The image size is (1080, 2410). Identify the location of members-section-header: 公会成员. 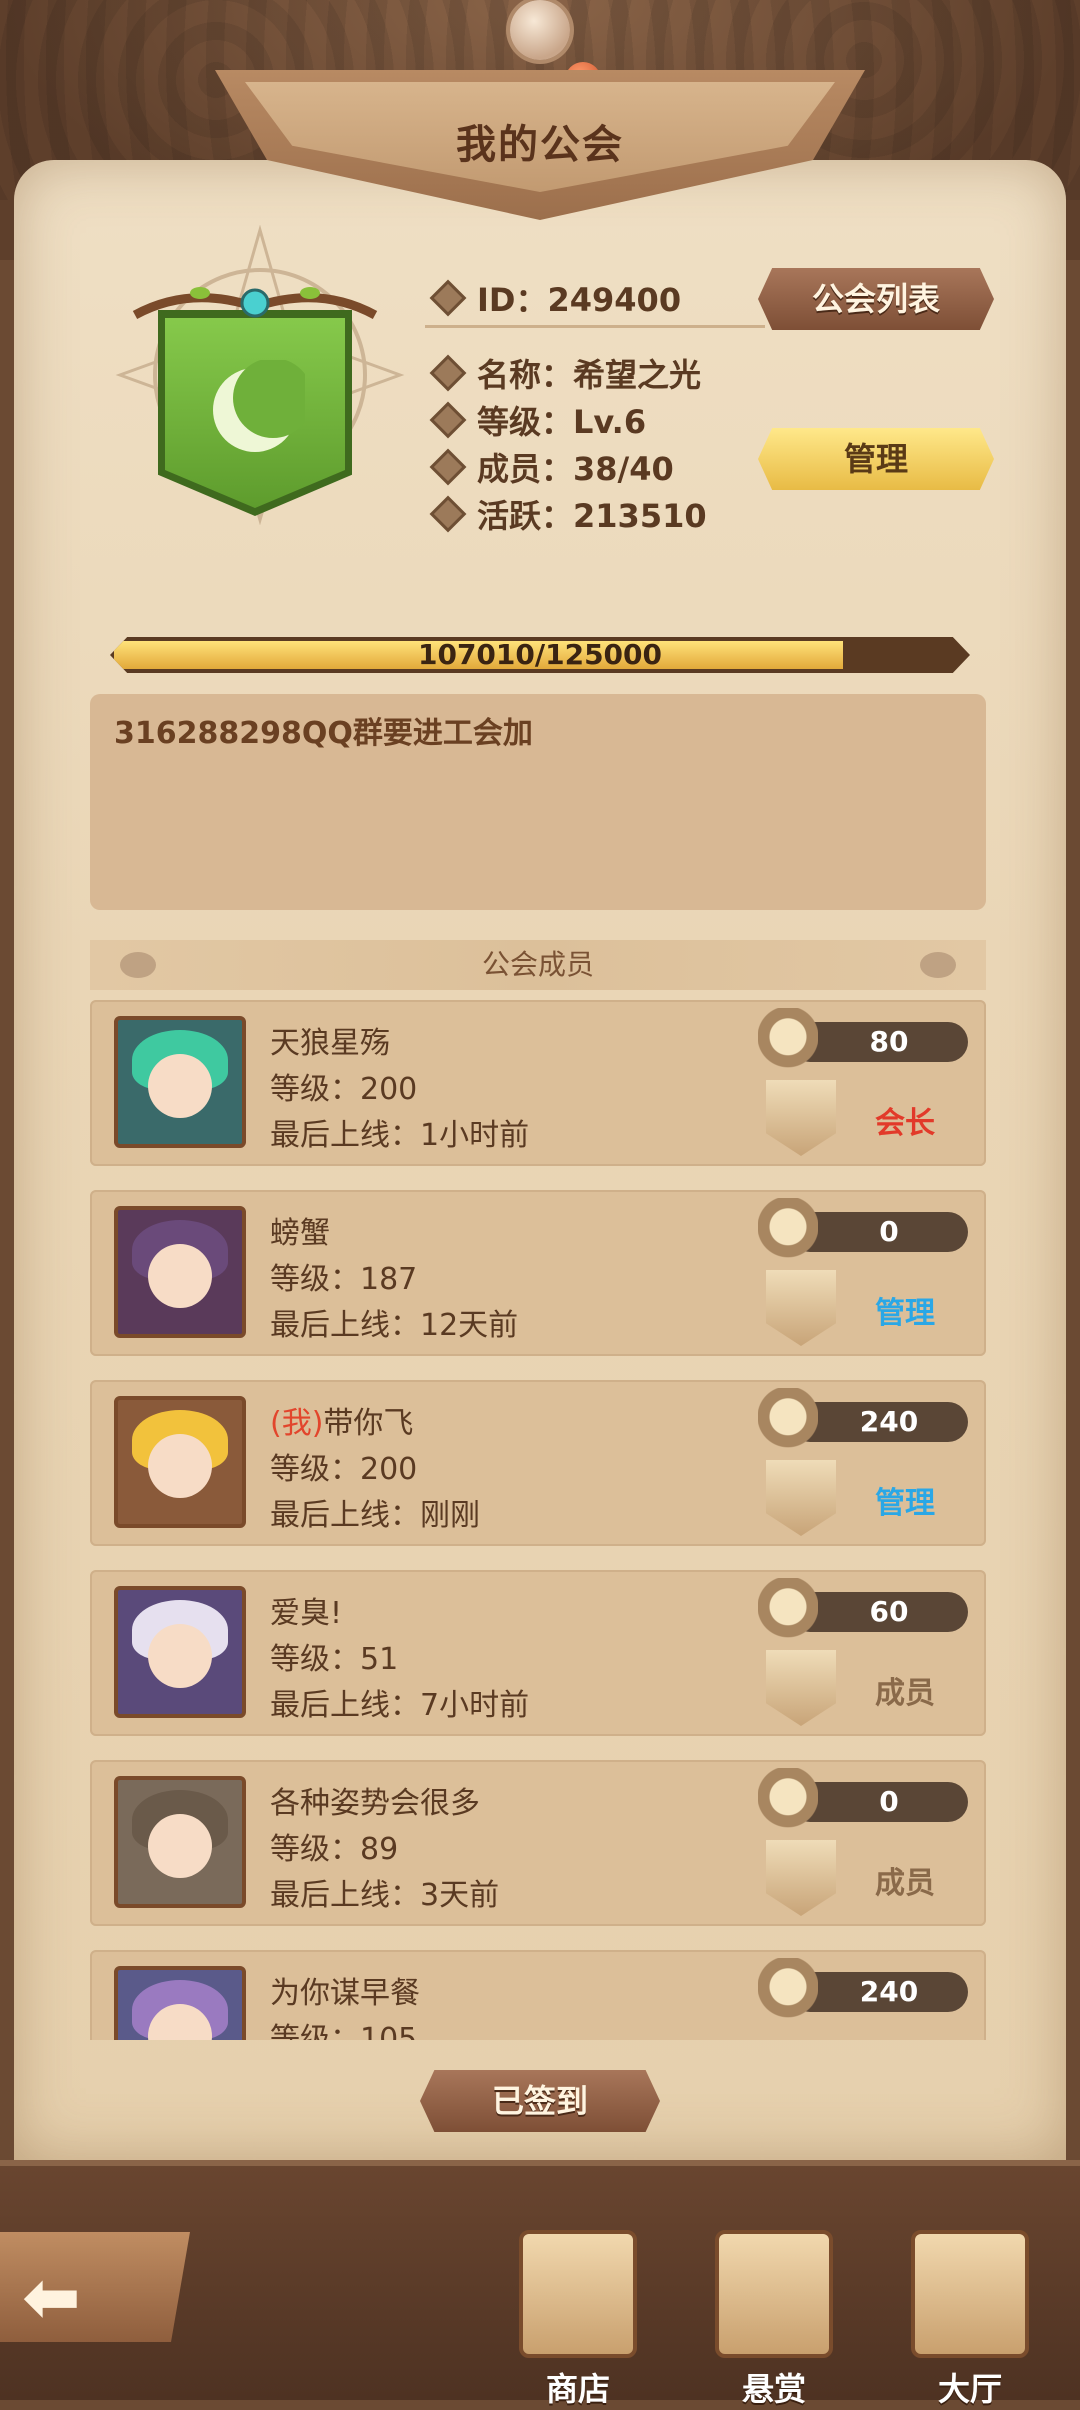
(538, 965).